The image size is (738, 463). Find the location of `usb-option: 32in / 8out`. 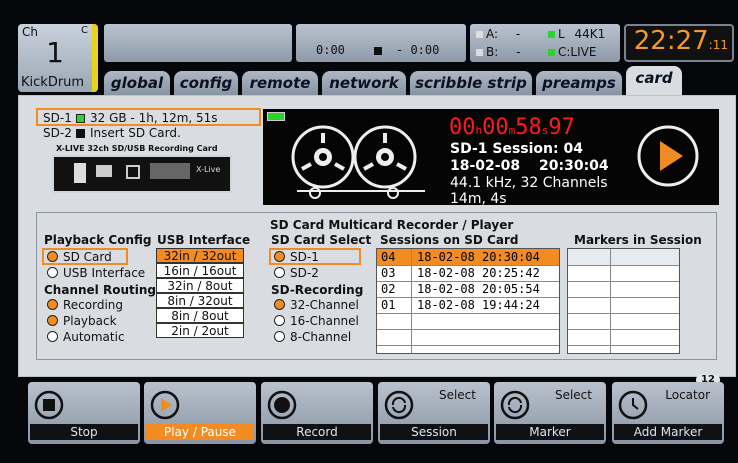

usb-option: 32in / 8out is located at coordinates (200, 285).